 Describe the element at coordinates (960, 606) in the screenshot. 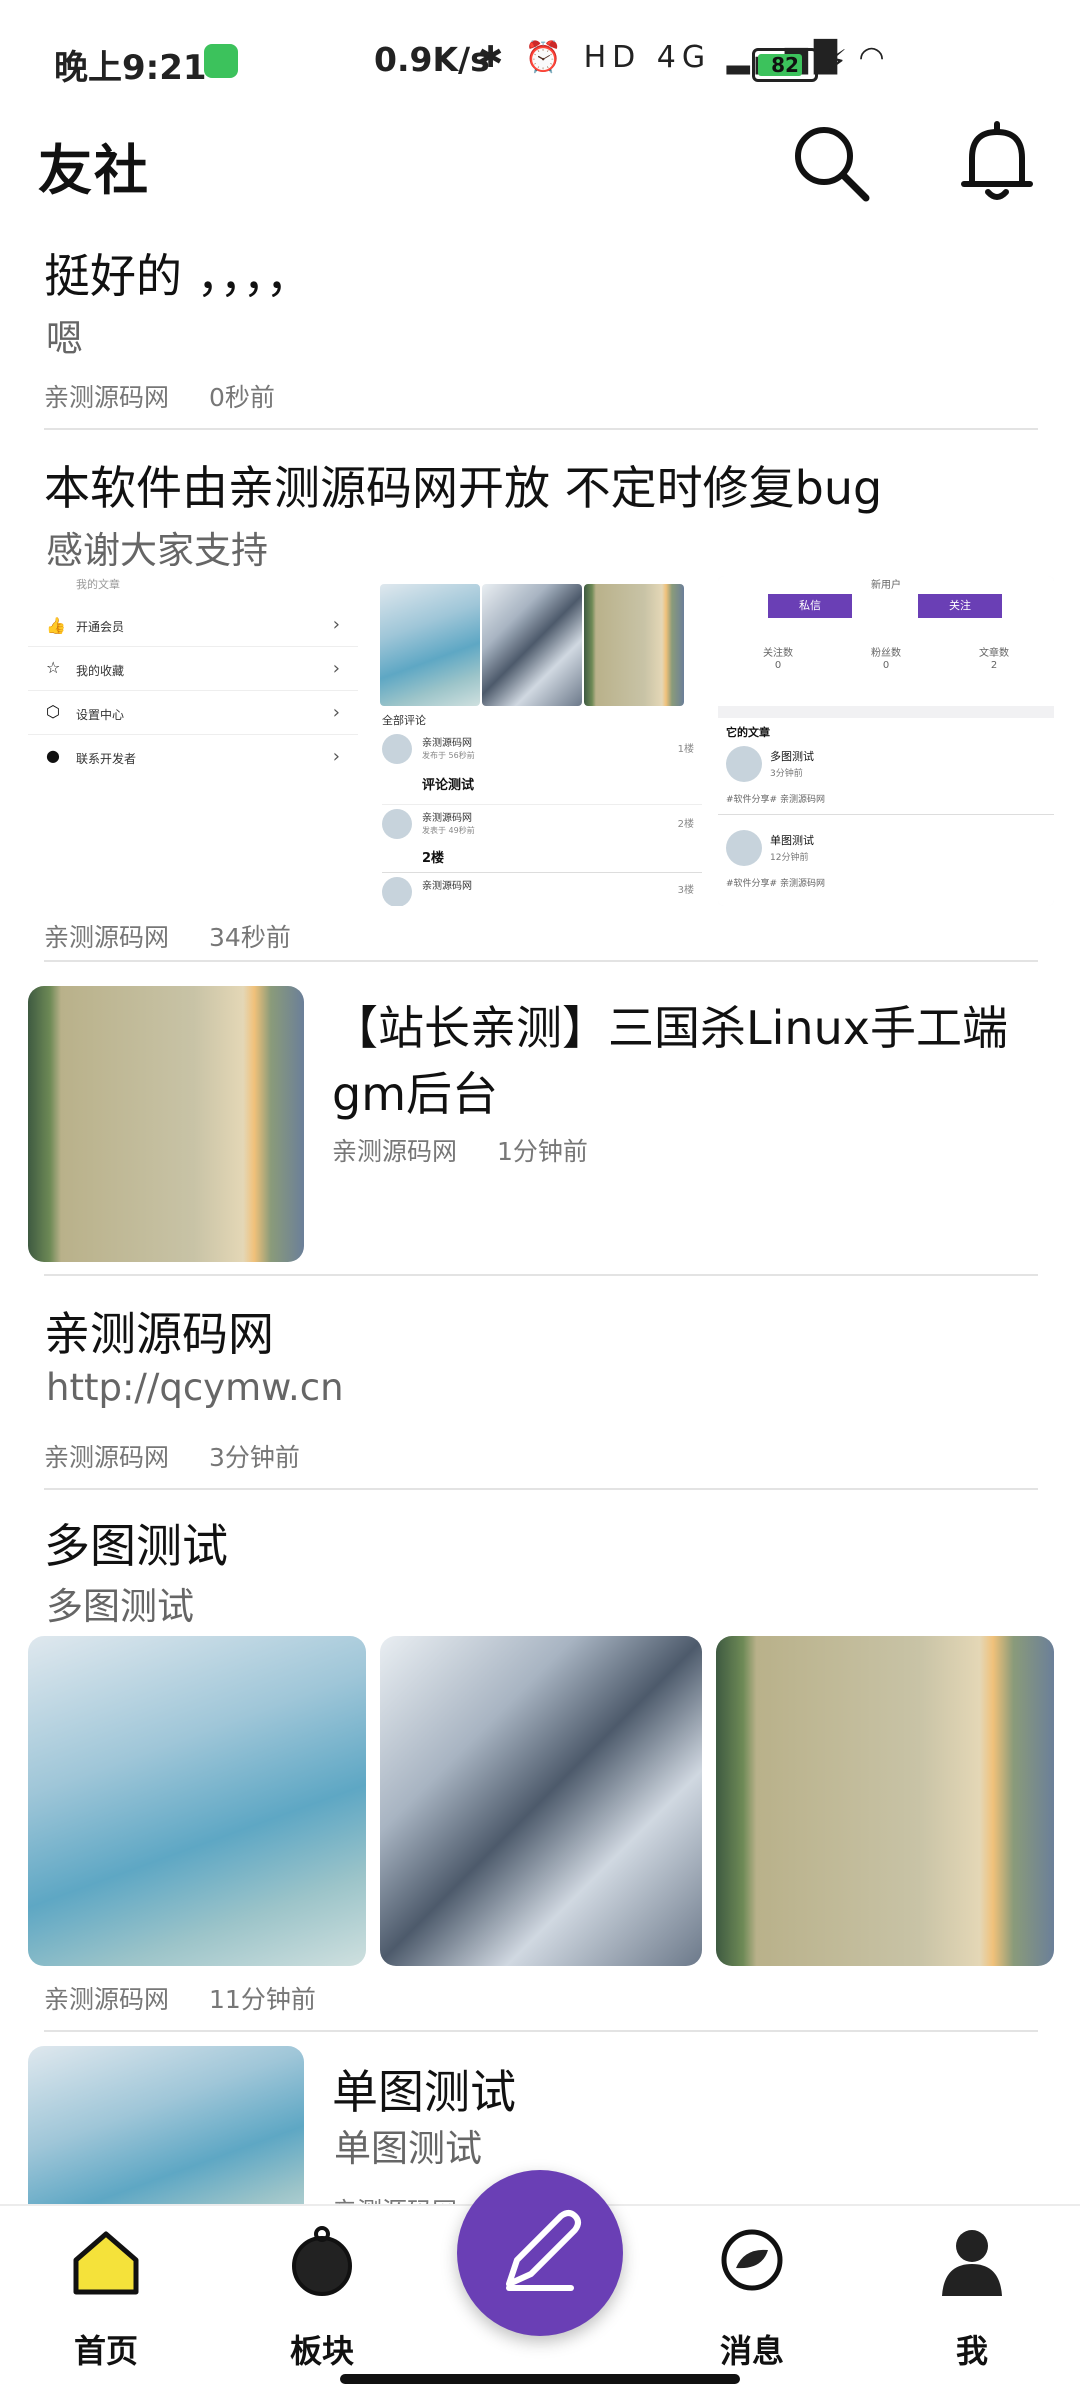

I see `follow-button: 关注` at that location.